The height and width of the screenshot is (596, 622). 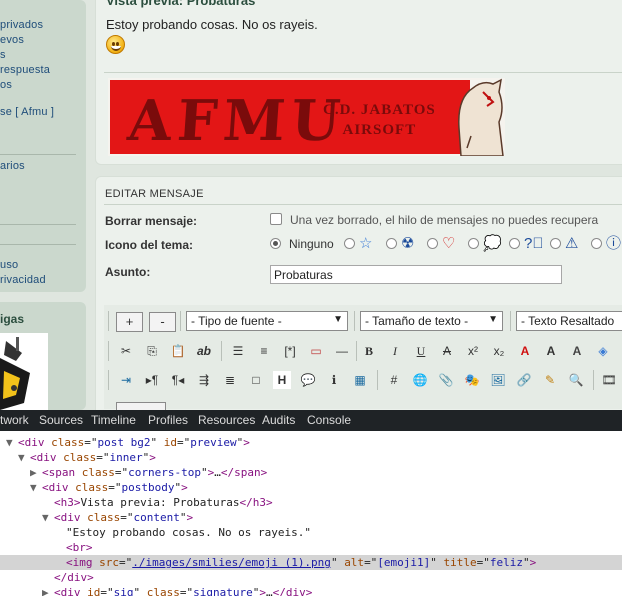 I want to click on dom-tree-row: ▶ <span class="corners-top">…</span>, so click(x=311, y=472).